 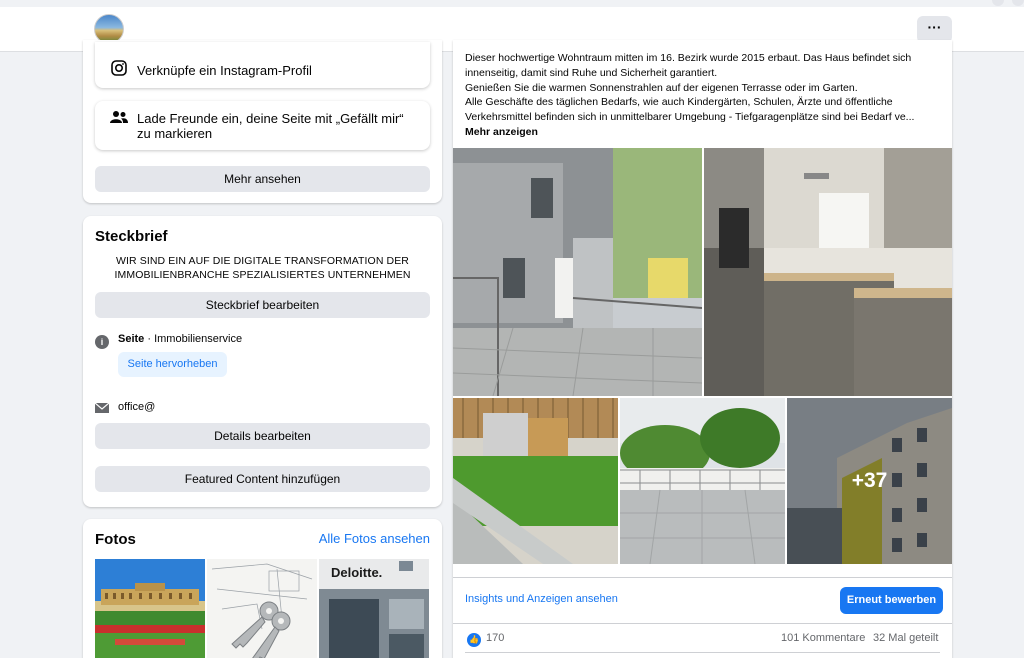 What do you see at coordinates (119, 117) in the screenshot?
I see `friends-icon` at bounding box center [119, 117].